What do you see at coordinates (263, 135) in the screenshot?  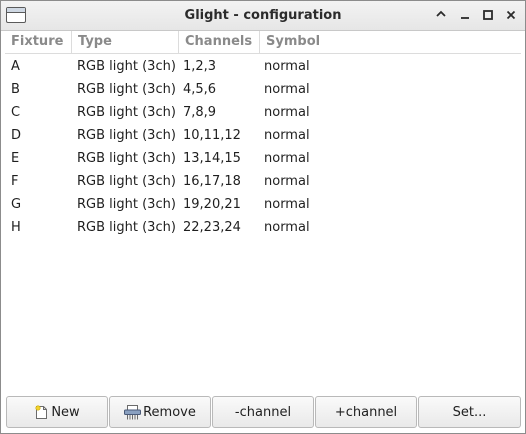 I see `table-row: D RGB light (3ch) 10,11,12 normal` at bounding box center [263, 135].